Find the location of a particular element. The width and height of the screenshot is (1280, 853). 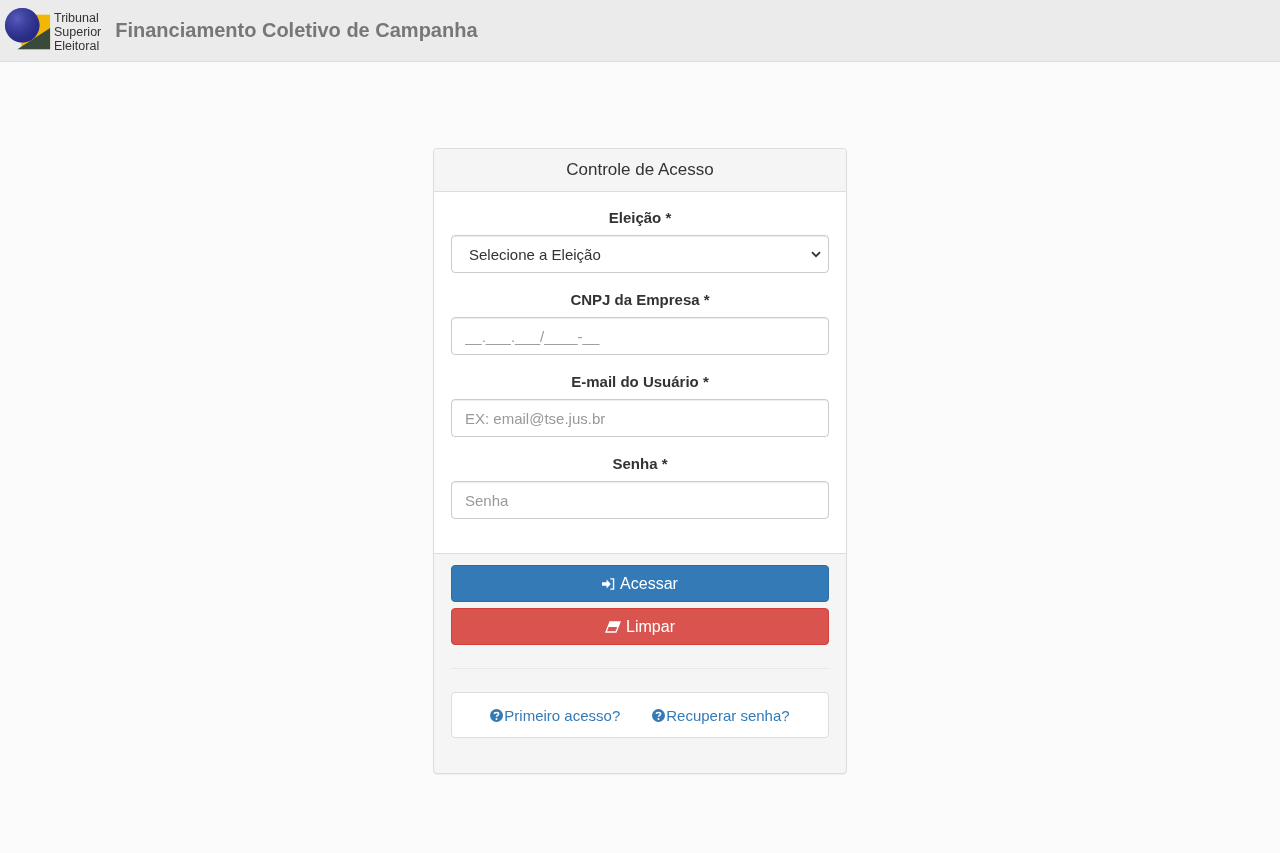

field-label: Eleição * is located at coordinates (640, 218).